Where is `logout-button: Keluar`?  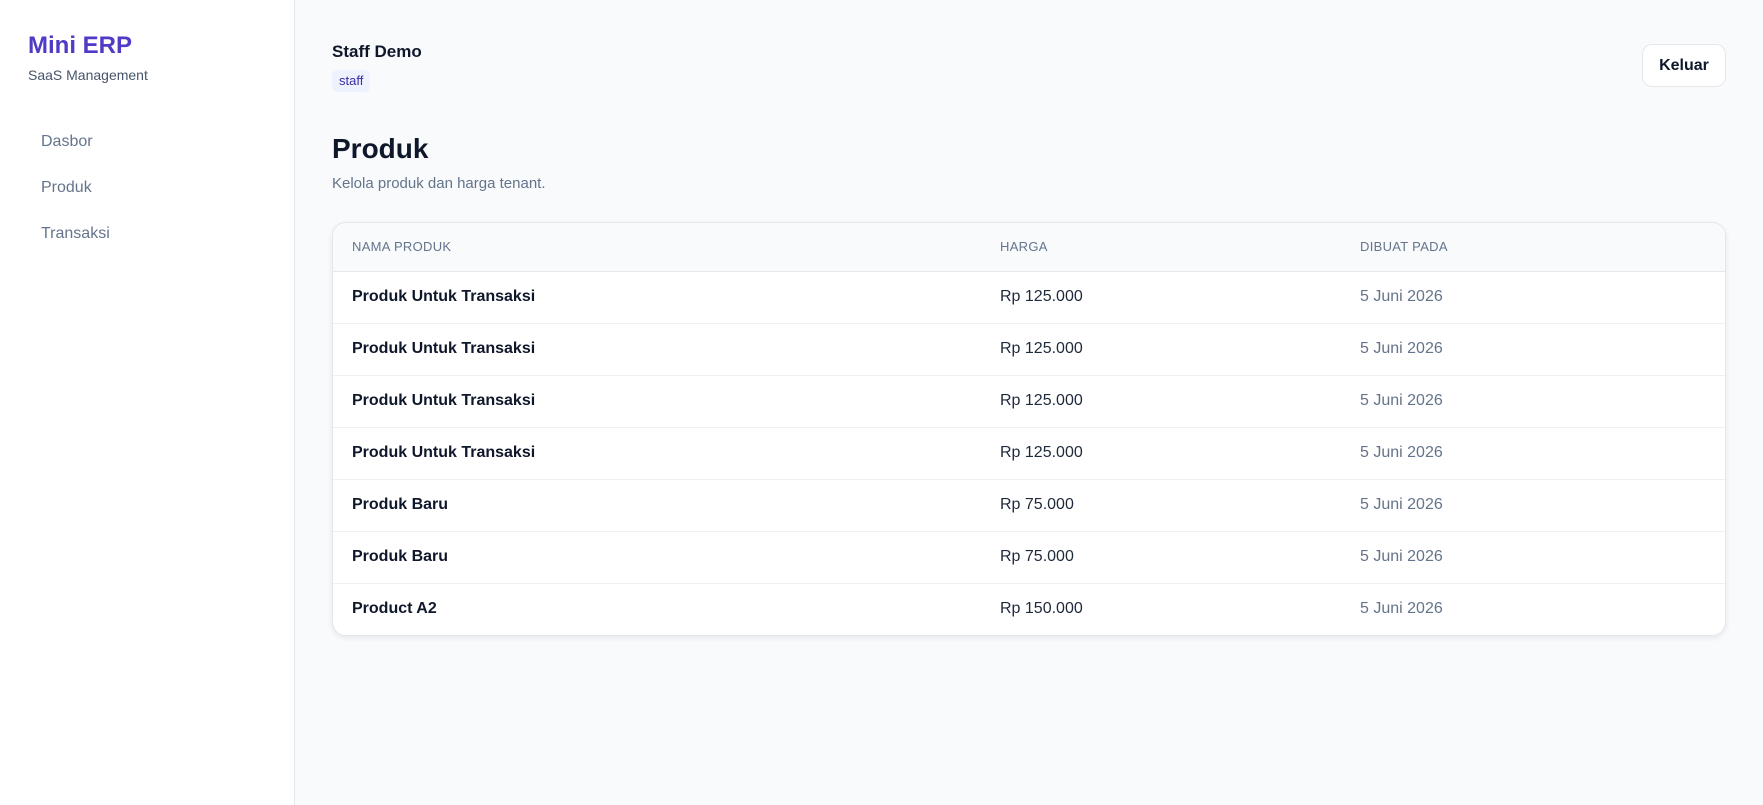 logout-button: Keluar is located at coordinates (1684, 65).